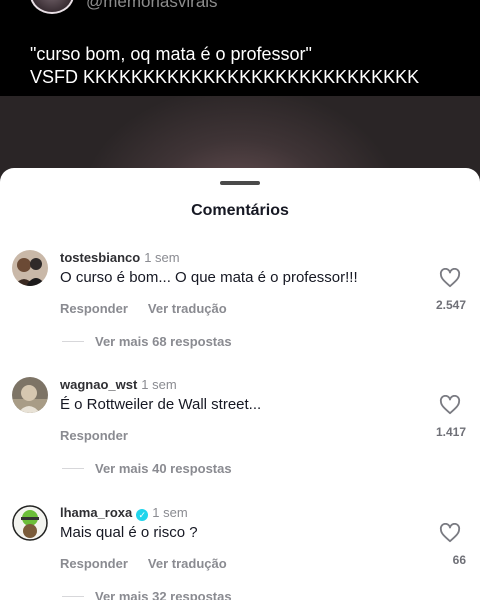 This screenshot has width=480, height=600. I want to click on comment-actions: Responder, so click(94, 435).